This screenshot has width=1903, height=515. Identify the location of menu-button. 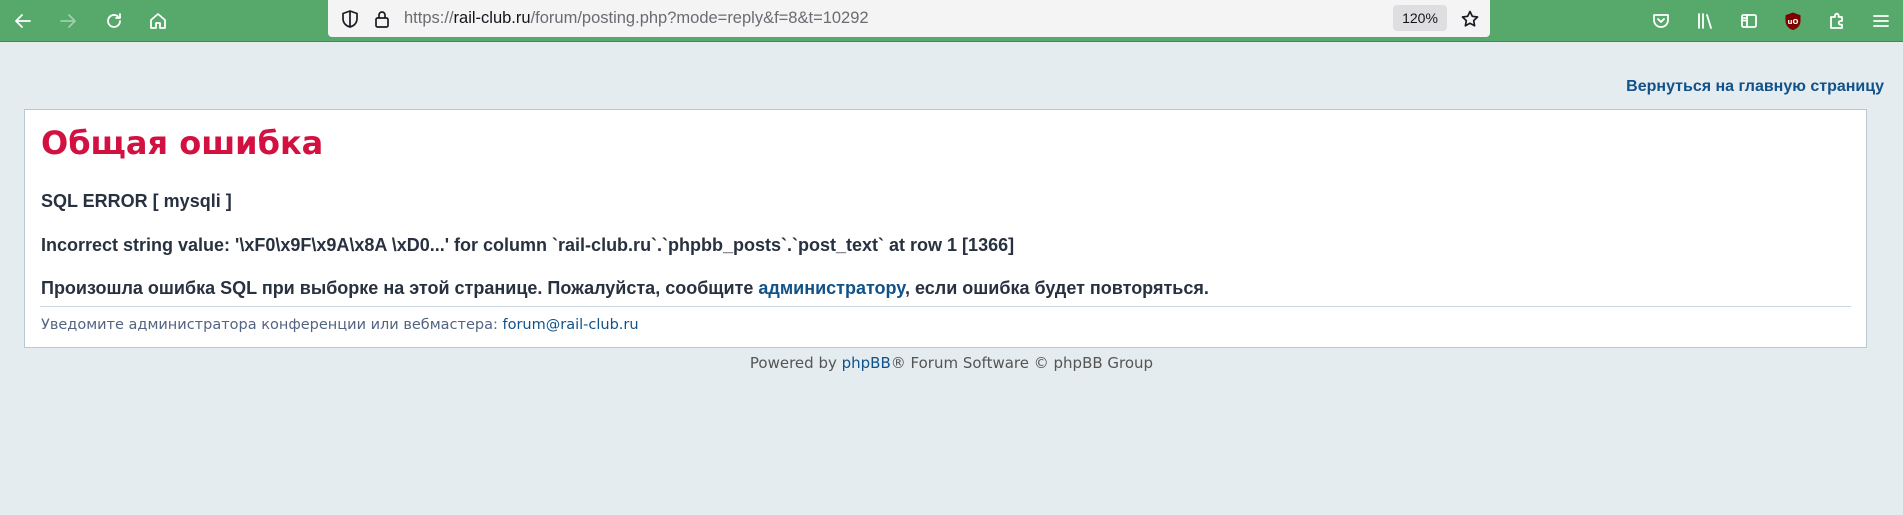
(1881, 21).